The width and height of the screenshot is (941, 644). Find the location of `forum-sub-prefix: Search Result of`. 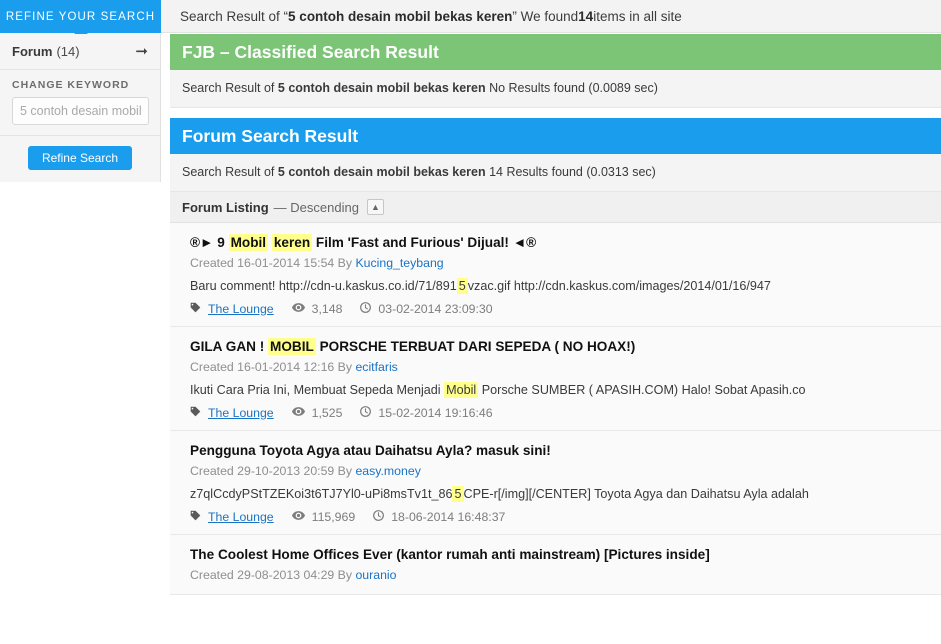

forum-sub-prefix: Search Result of is located at coordinates (230, 172).